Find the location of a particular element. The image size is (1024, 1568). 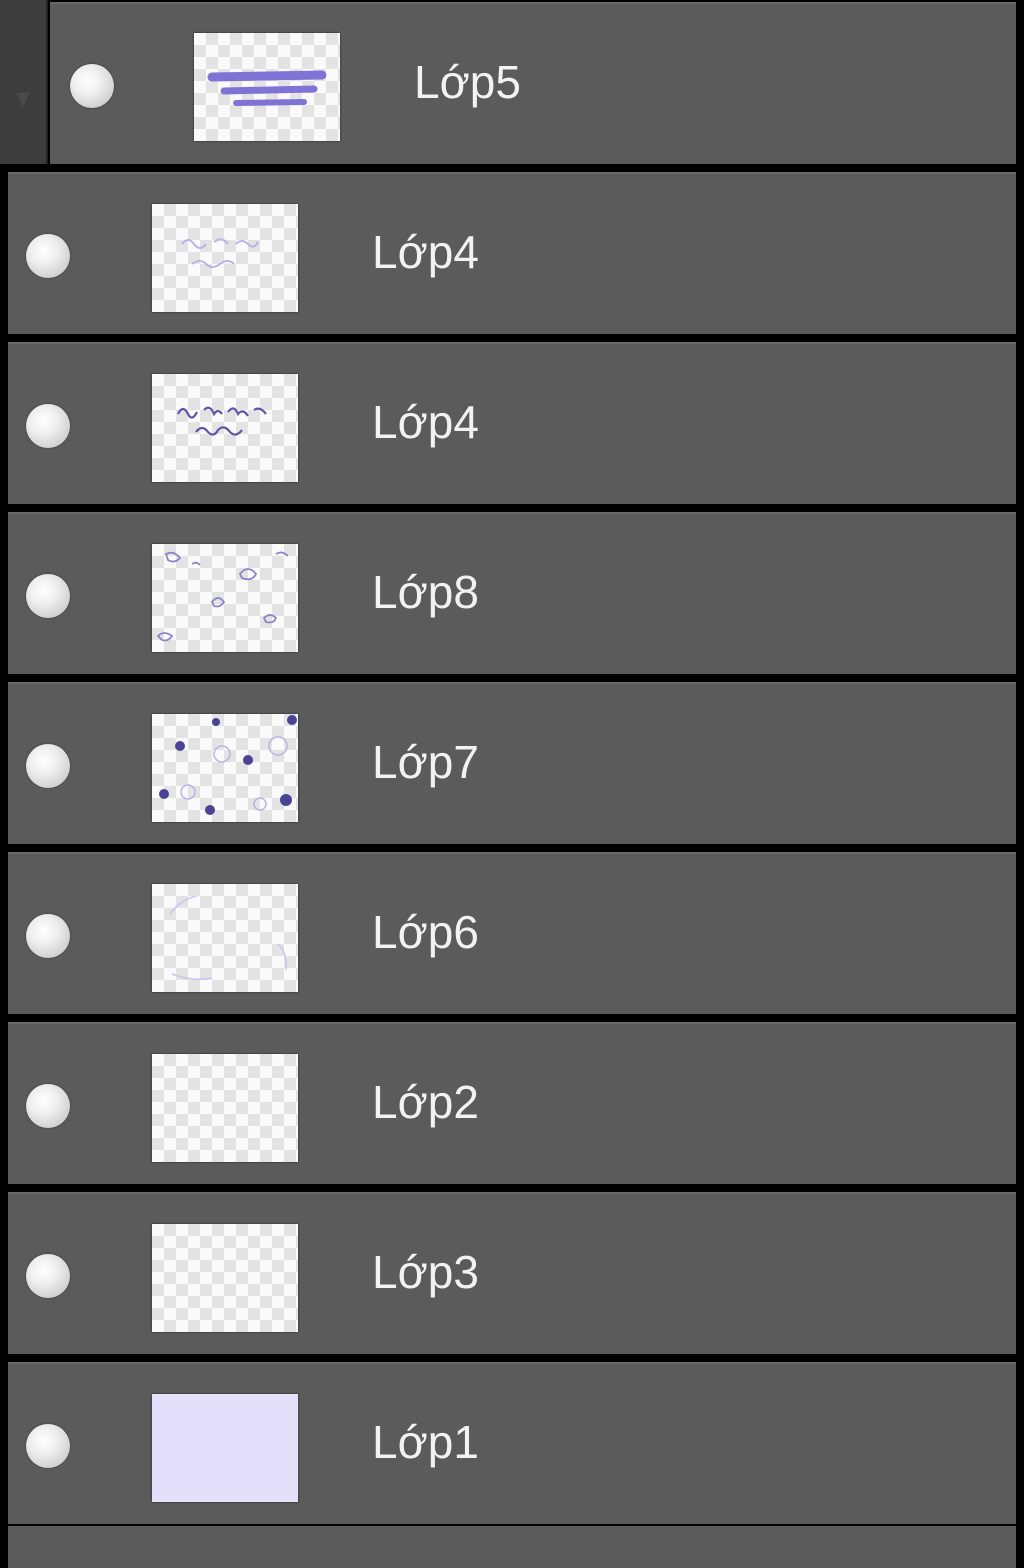

layer-row-lop8: Lớp8 is located at coordinates (512, 593).